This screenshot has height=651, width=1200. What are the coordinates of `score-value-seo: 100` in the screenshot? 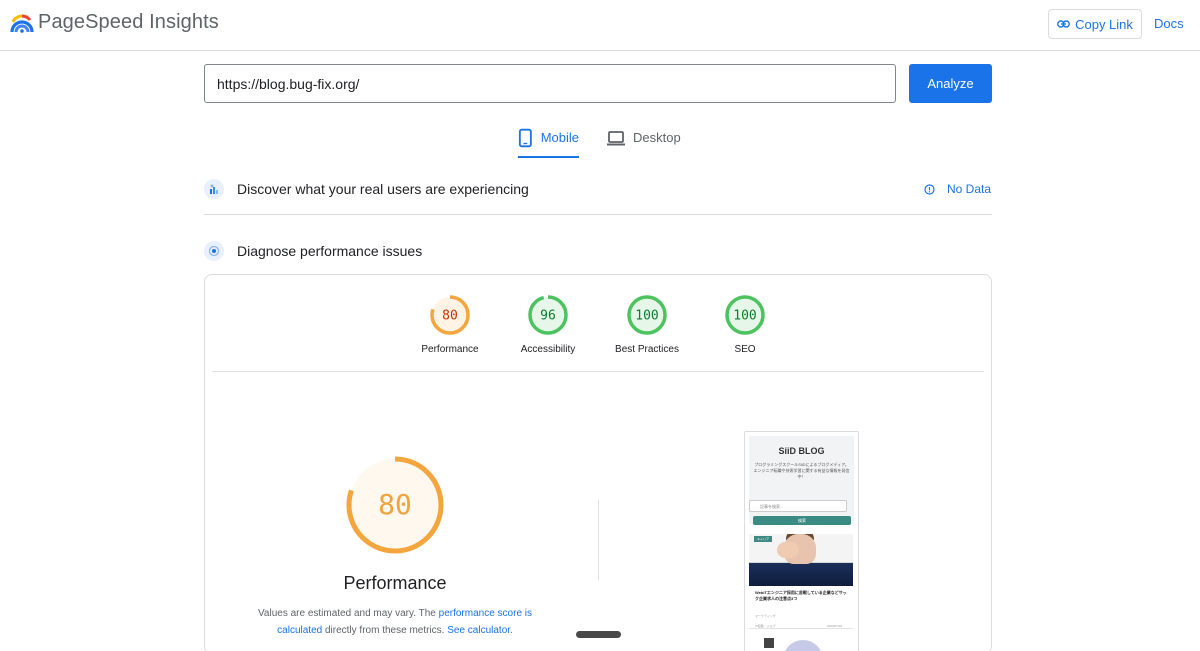 It's located at (744, 316).